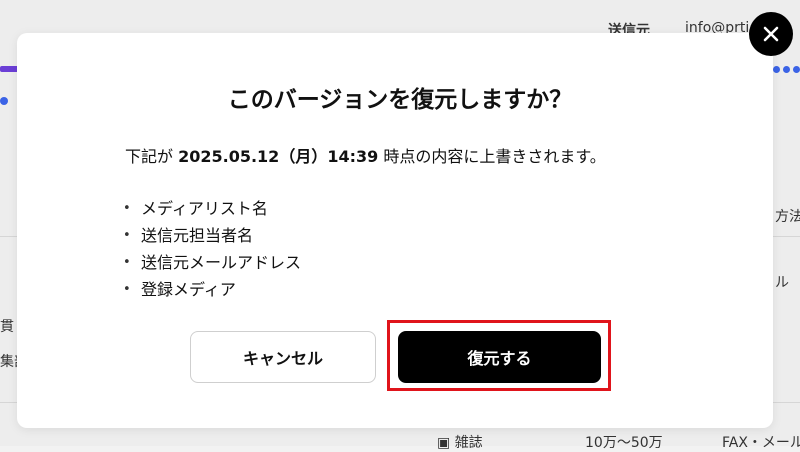 This screenshot has height=452, width=800. What do you see at coordinates (212, 262) in the screenshot?
I see `list-item: 送信元メールアドレス` at bounding box center [212, 262].